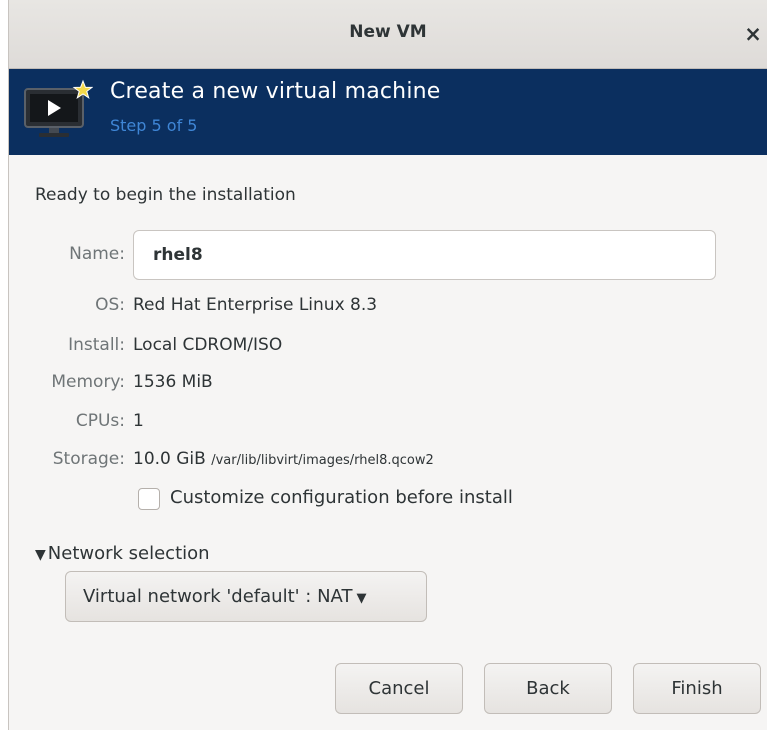 The image size is (767, 730). I want to click on memory-value: 1536 MiB, so click(173, 382).